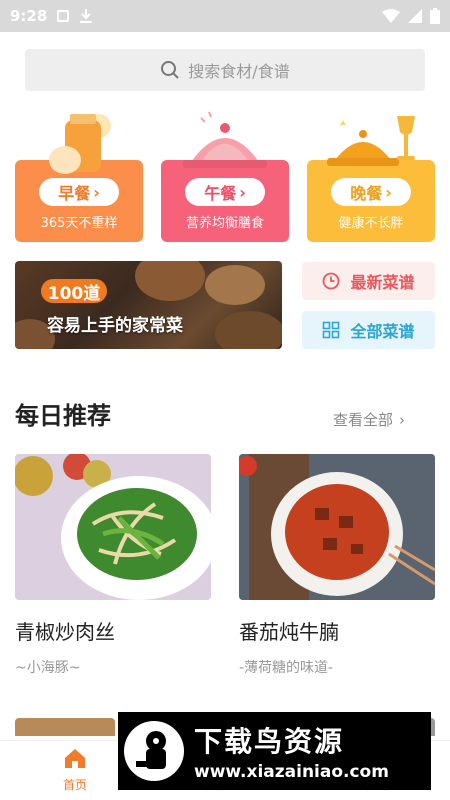  I want to click on all-recipes-button: 全部菜谱, so click(368, 330).